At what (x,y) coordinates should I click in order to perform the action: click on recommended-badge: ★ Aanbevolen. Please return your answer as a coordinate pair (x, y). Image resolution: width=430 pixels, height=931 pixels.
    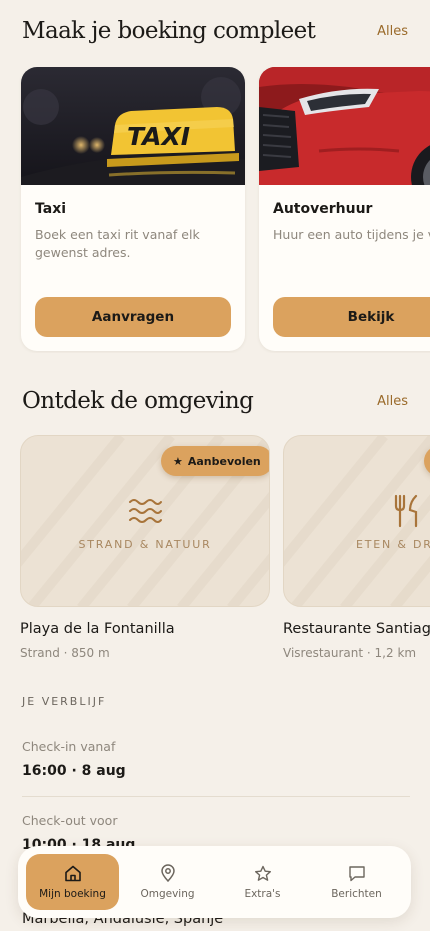
    Looking at the image, I should click on (215, 461).